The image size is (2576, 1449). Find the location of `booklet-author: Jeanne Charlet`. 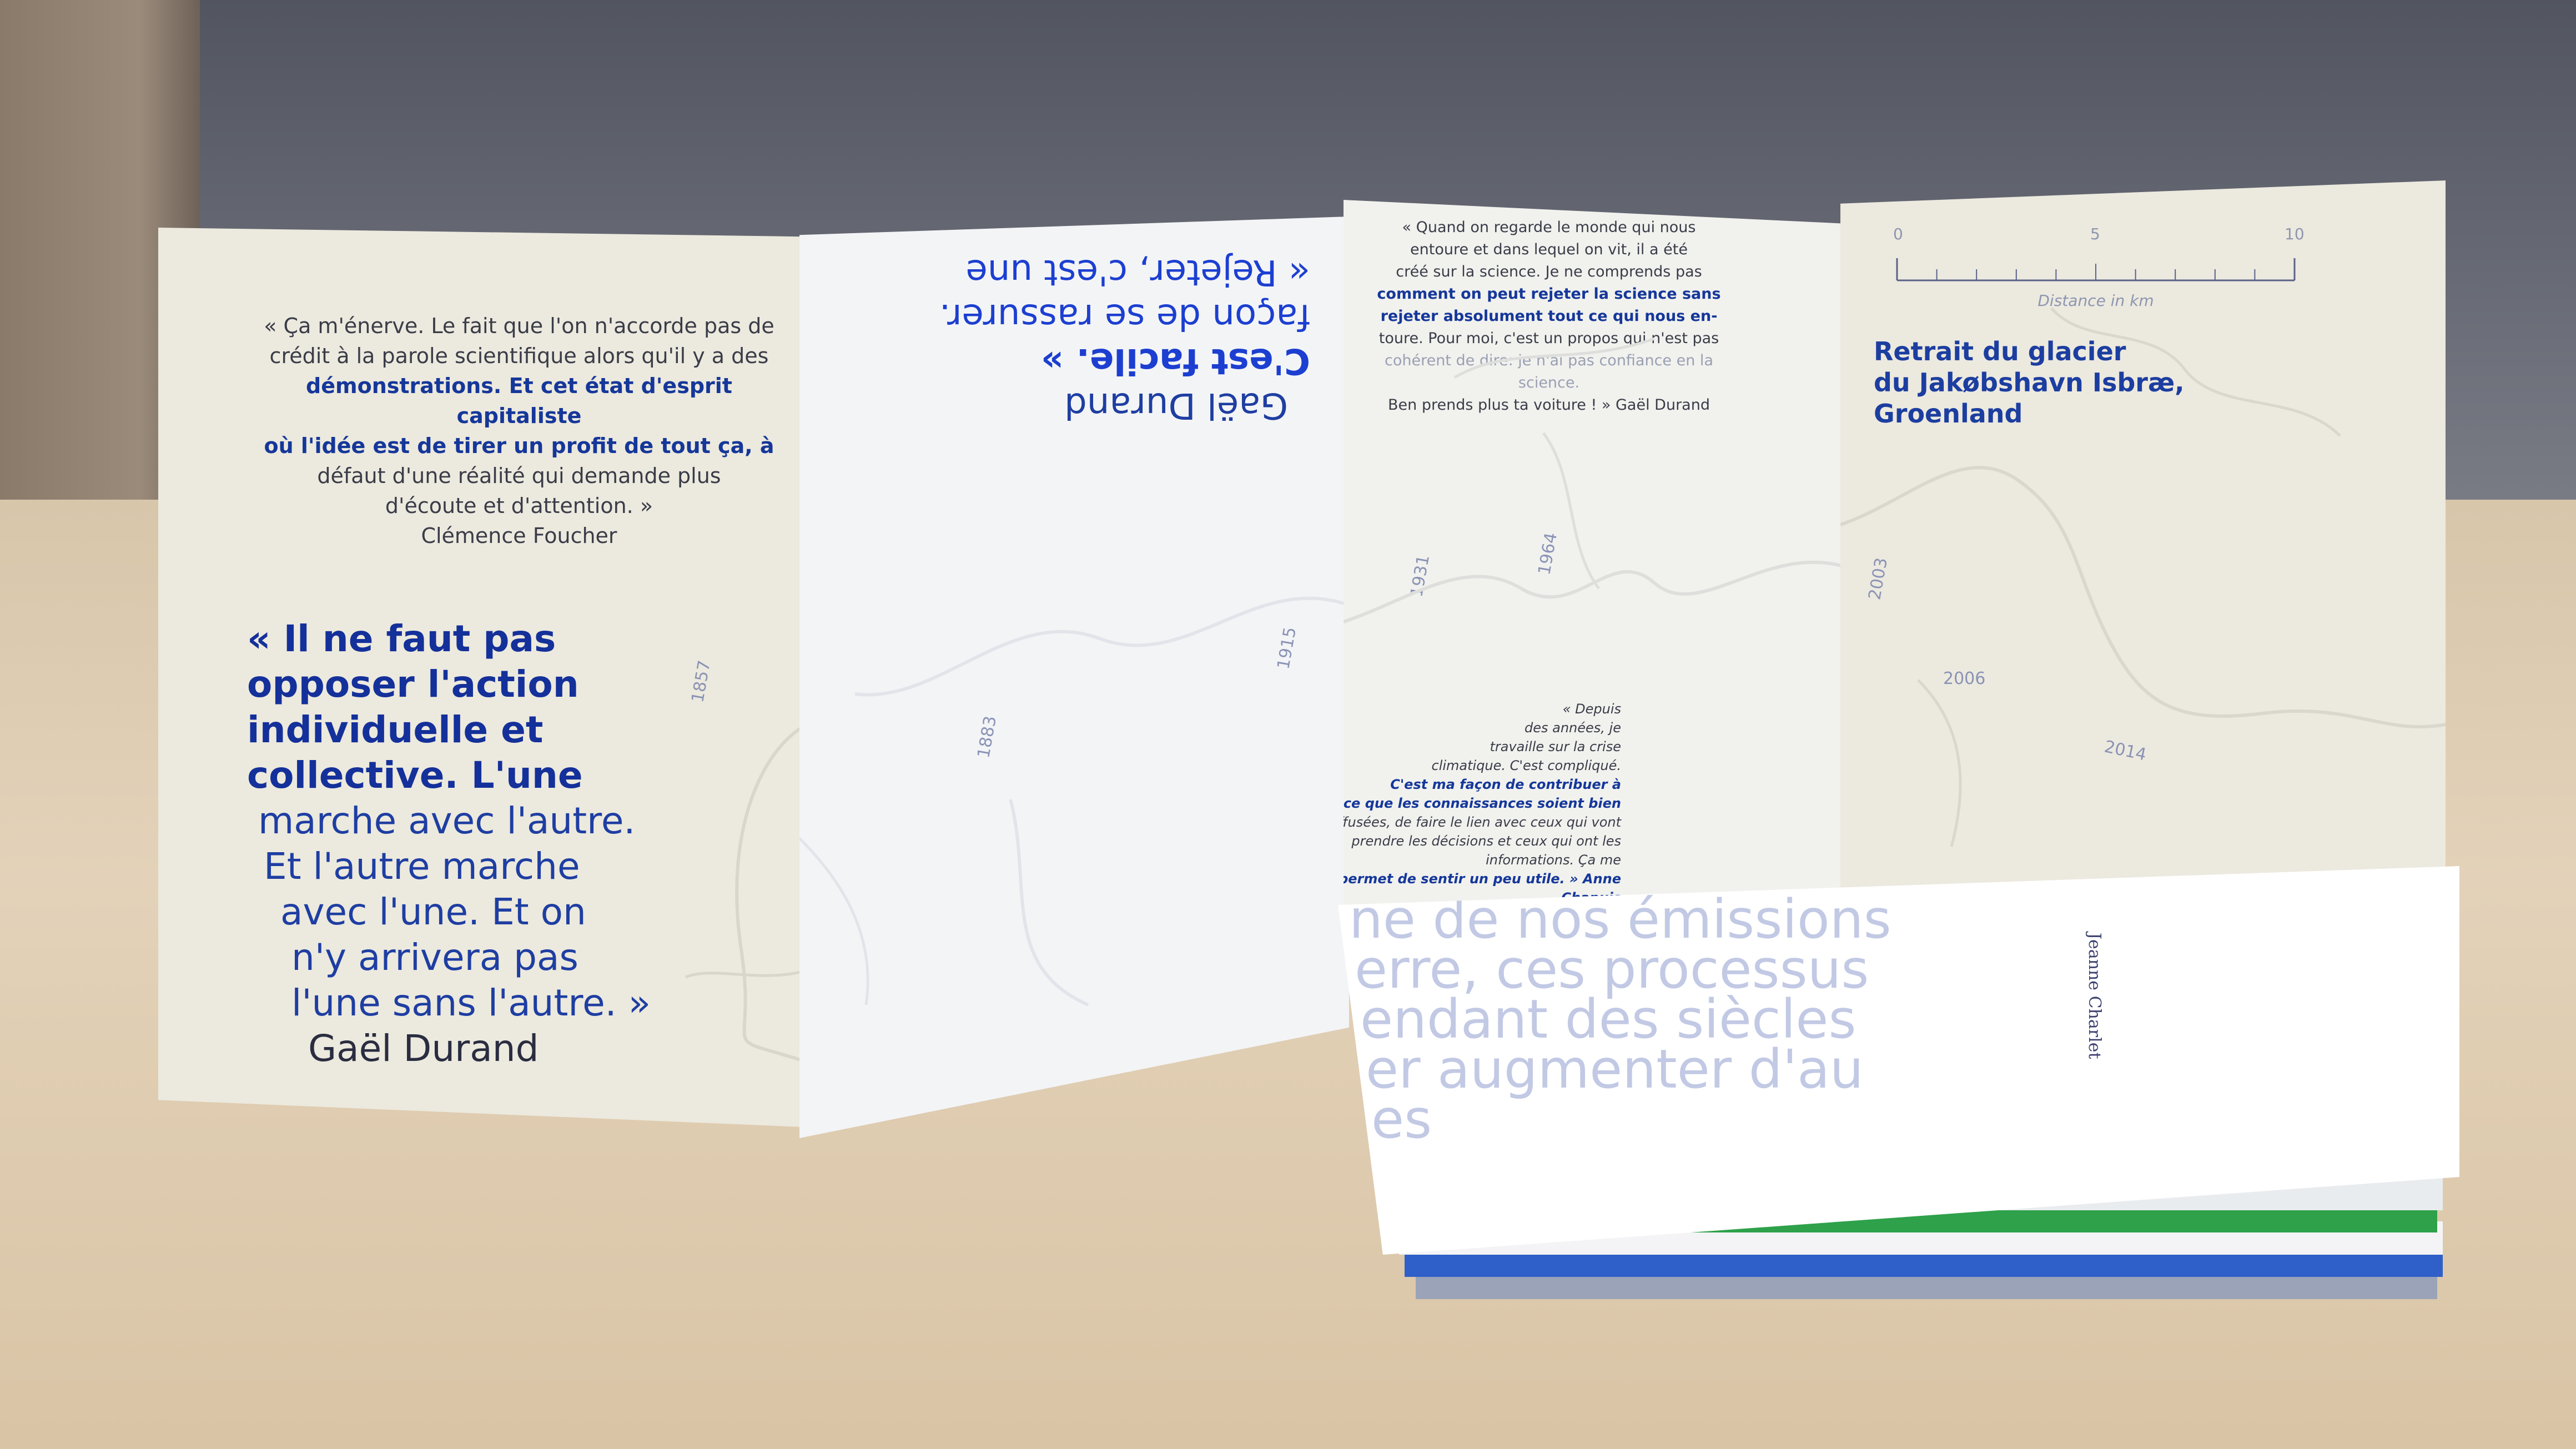

booklet-author: Jeanne Charlet is located at coordinates (2094, 996).